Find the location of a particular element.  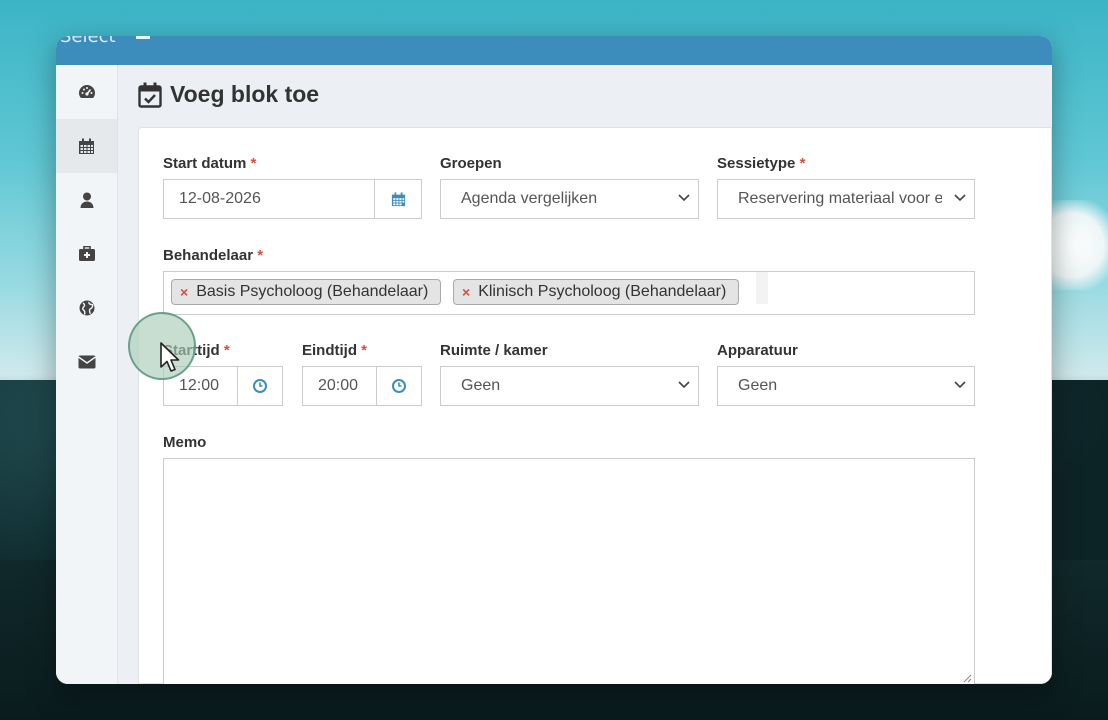

user-icon is located at coordinates (86, 200).